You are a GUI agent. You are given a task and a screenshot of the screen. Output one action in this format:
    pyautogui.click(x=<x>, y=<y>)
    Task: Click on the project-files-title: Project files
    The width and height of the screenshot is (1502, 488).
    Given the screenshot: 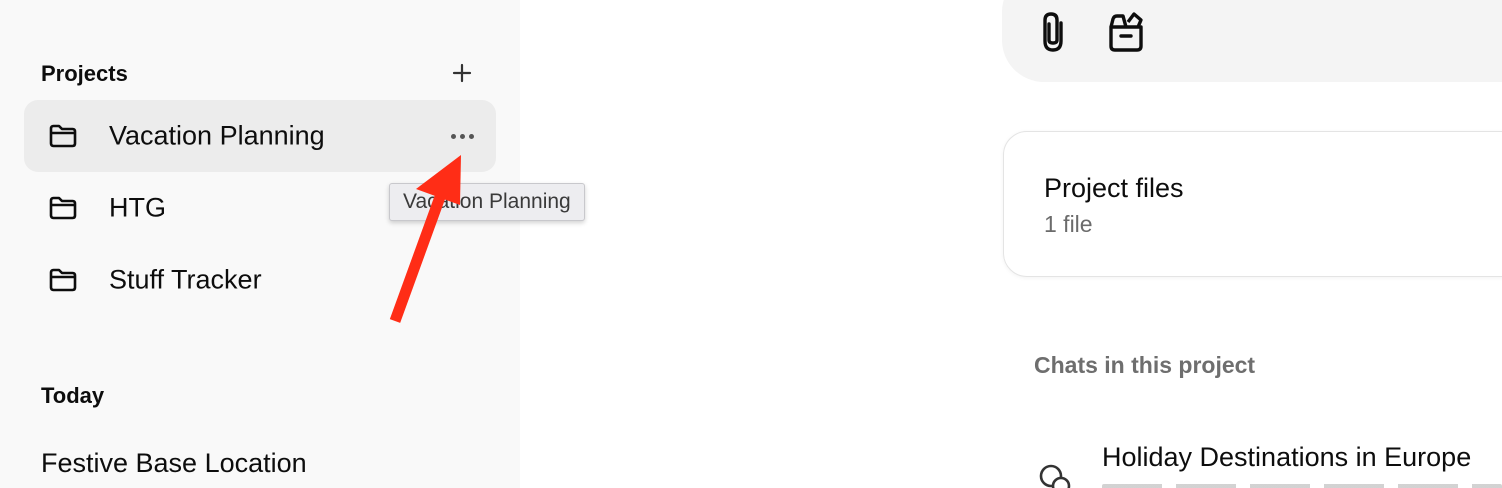 What is the action you would take?
    pyautogui.click(x=1114, y=188)
    